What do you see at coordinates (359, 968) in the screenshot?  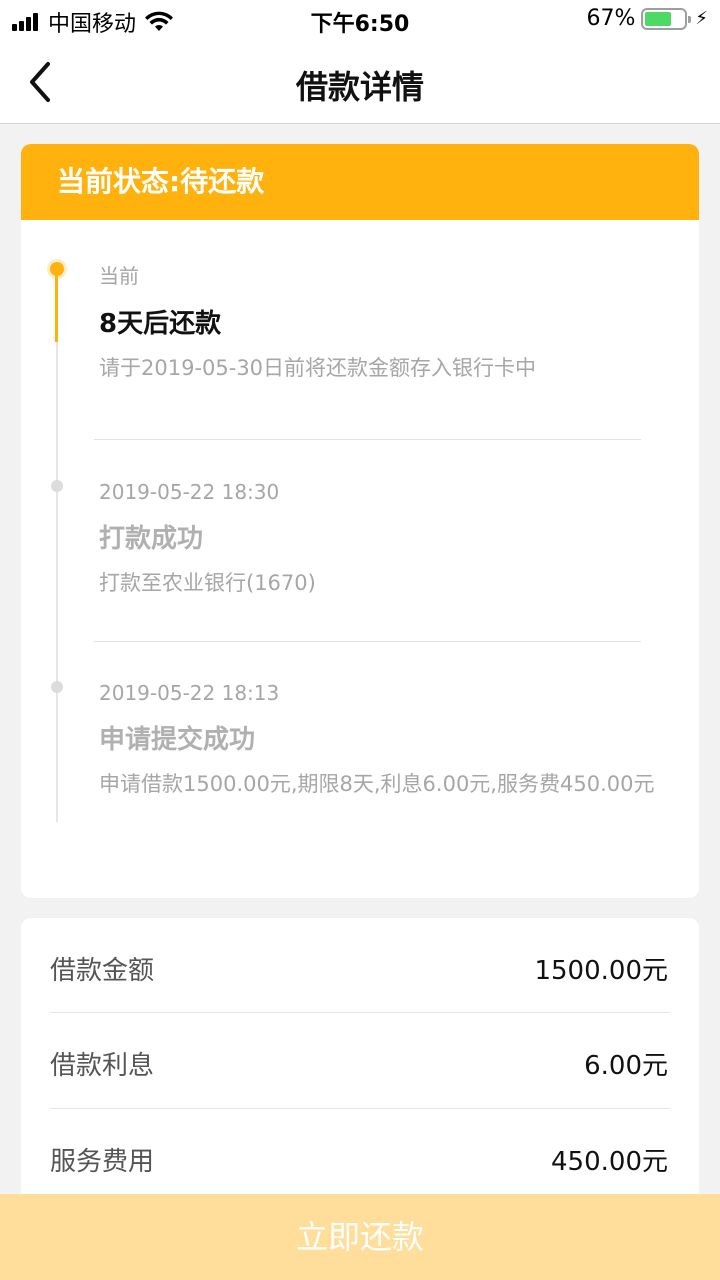 I see `info-row-amount: 借款金额 1500.00元` at bounding box center [359, 968].